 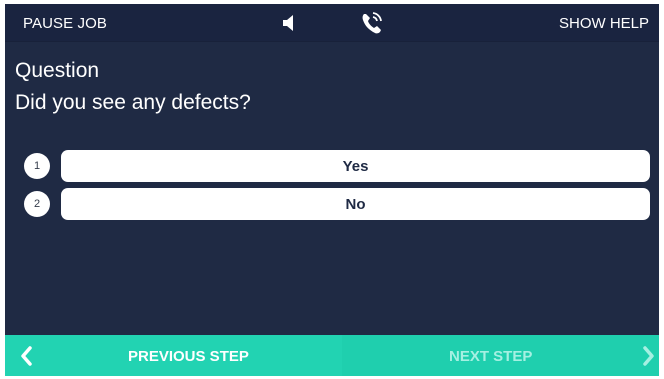 What do you see at coordinates (57, 70) in the screenshot?
I see `question-heading: Question` at bounding box center [57, 70].